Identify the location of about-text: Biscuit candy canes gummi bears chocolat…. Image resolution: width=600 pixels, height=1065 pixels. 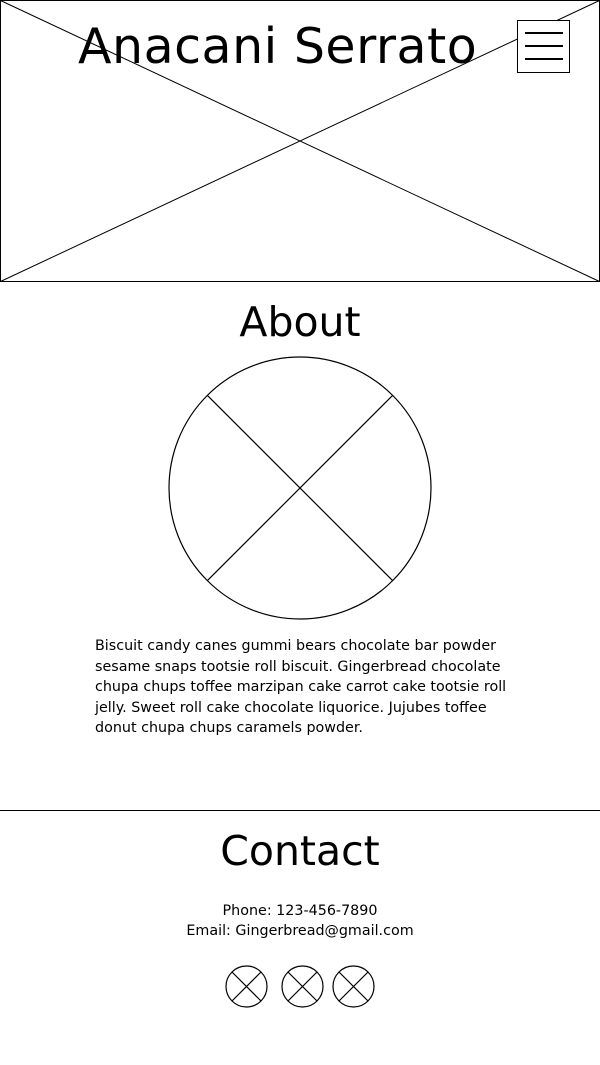
(301, 687).